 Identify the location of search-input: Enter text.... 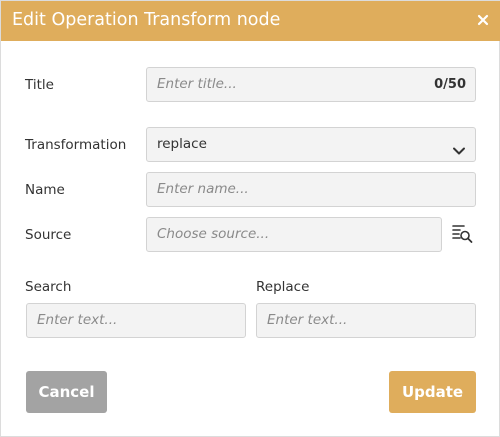
(136, 320).